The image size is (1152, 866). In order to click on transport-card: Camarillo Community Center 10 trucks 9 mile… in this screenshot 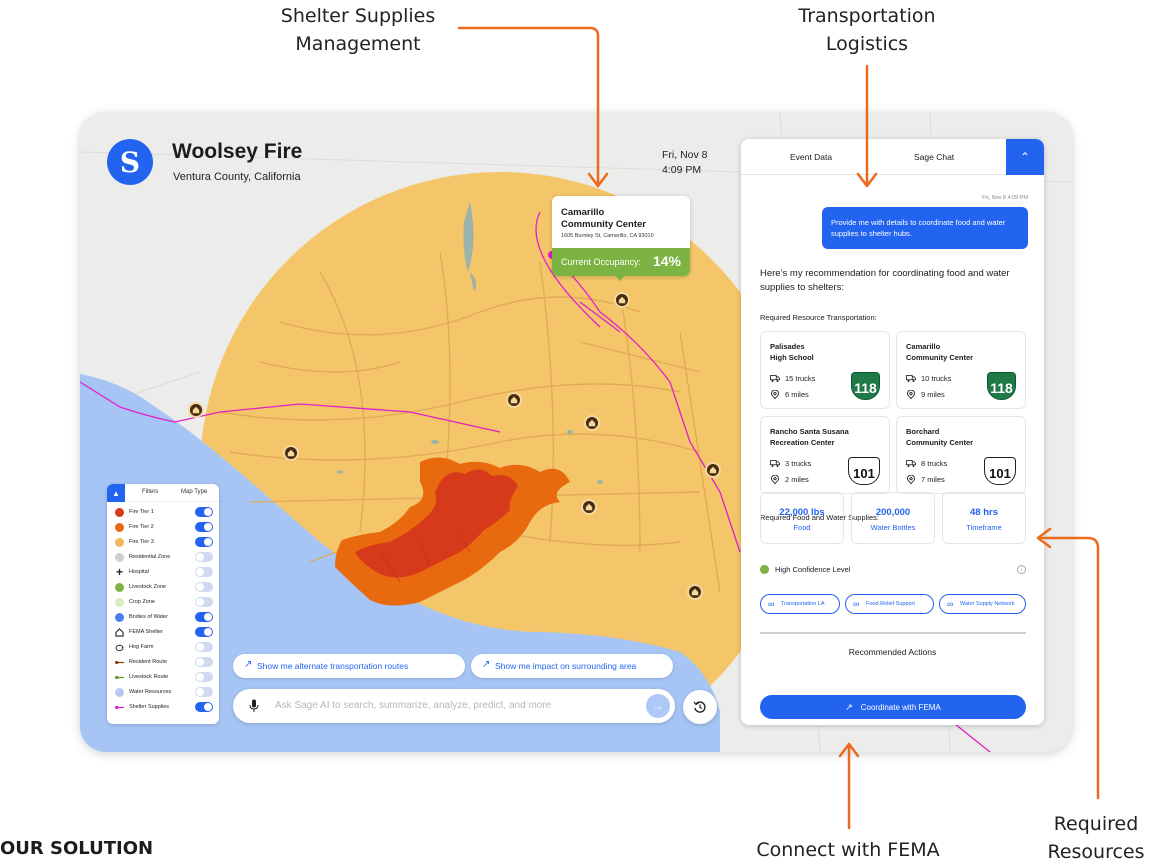, I will do `click(961, 370)`.